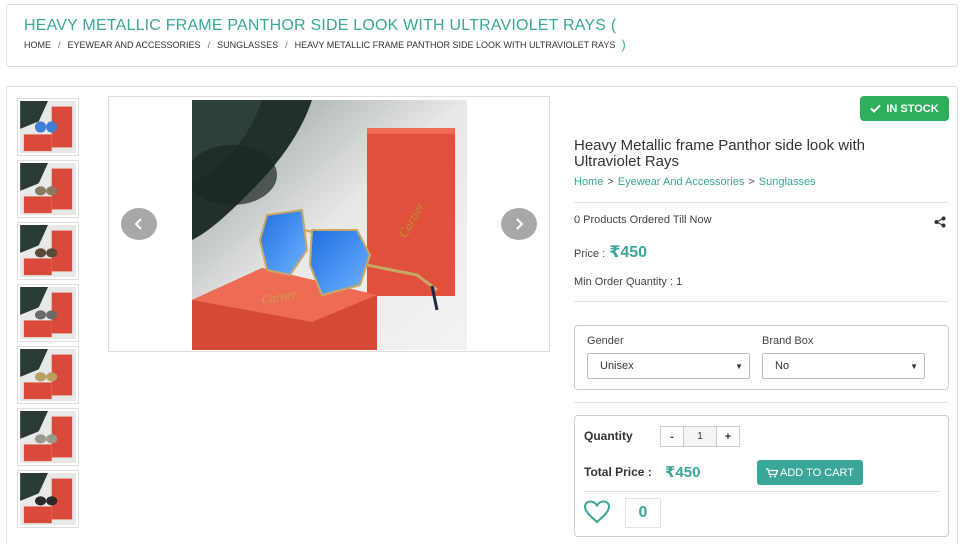 This screenshot has width=964, height=544. I want to click on product-crumb-eyewear: Eyewear And Accessories, so click(681, 182).